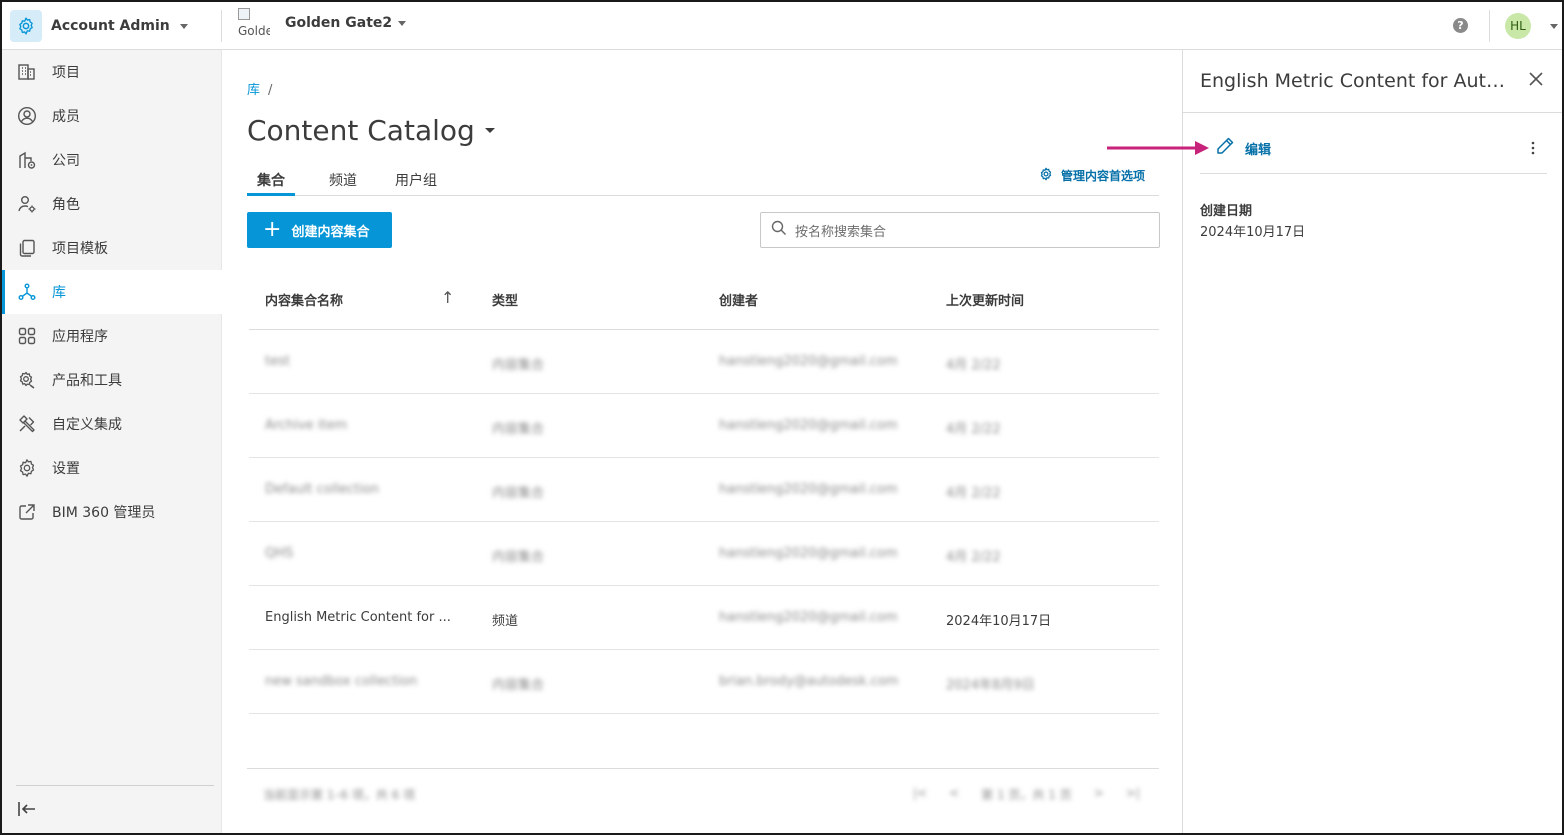  Describe the element at coordinates (343, 183) in the screenshot. I see `tab-channels: 频道` at that location.